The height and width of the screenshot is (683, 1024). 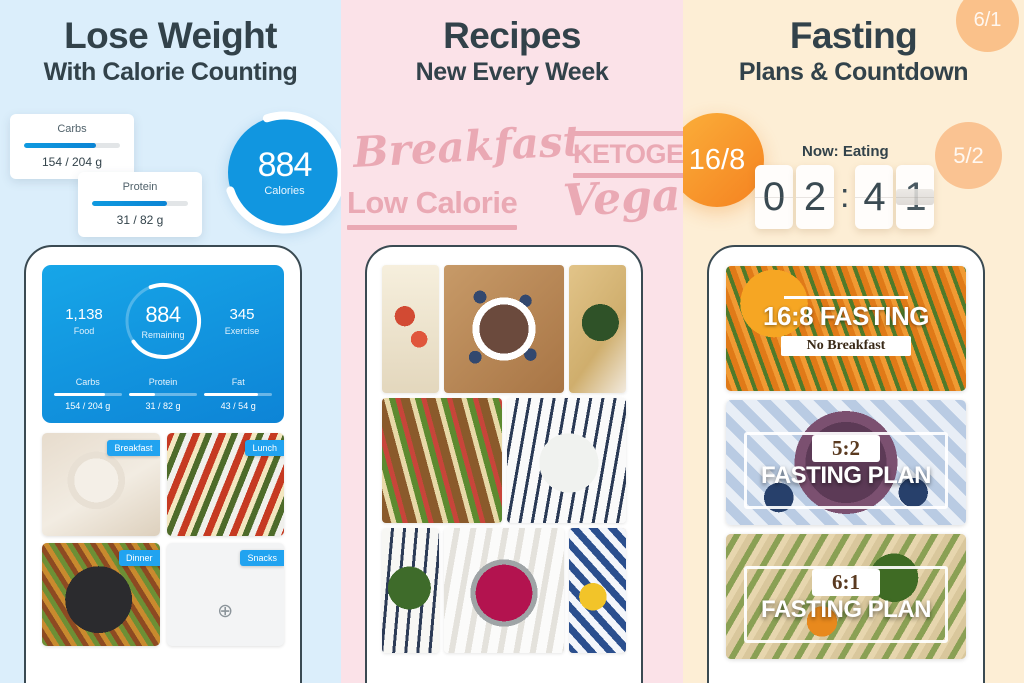 What do you see at coordinates (238, 406) in the screenshot?
I see `summary-macro-fat-value: 43 / 54 g` at bounding box center [238, 406].